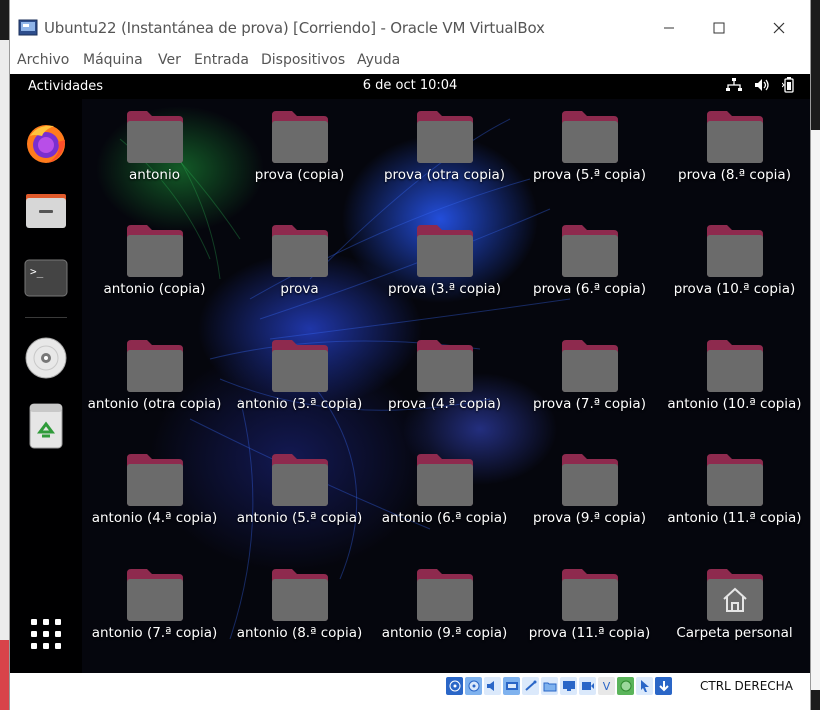  I want to click on folder-label: antonio (9.ª copia), so click(444, 633).